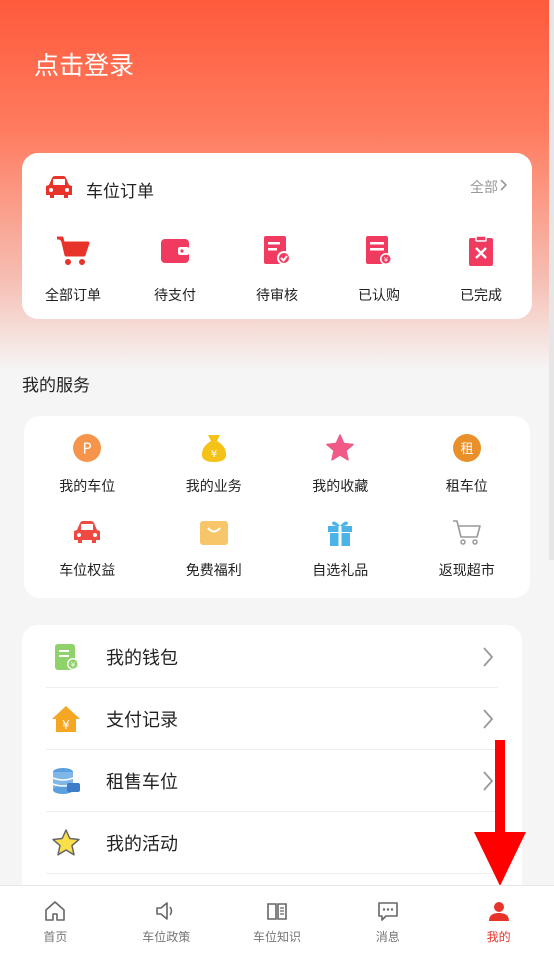 This screenshot has height=953, width=554. Describe the element at coordinates (467, 474) in the screenshot. I see `service-rent-parking: 租 租车位` at that location.